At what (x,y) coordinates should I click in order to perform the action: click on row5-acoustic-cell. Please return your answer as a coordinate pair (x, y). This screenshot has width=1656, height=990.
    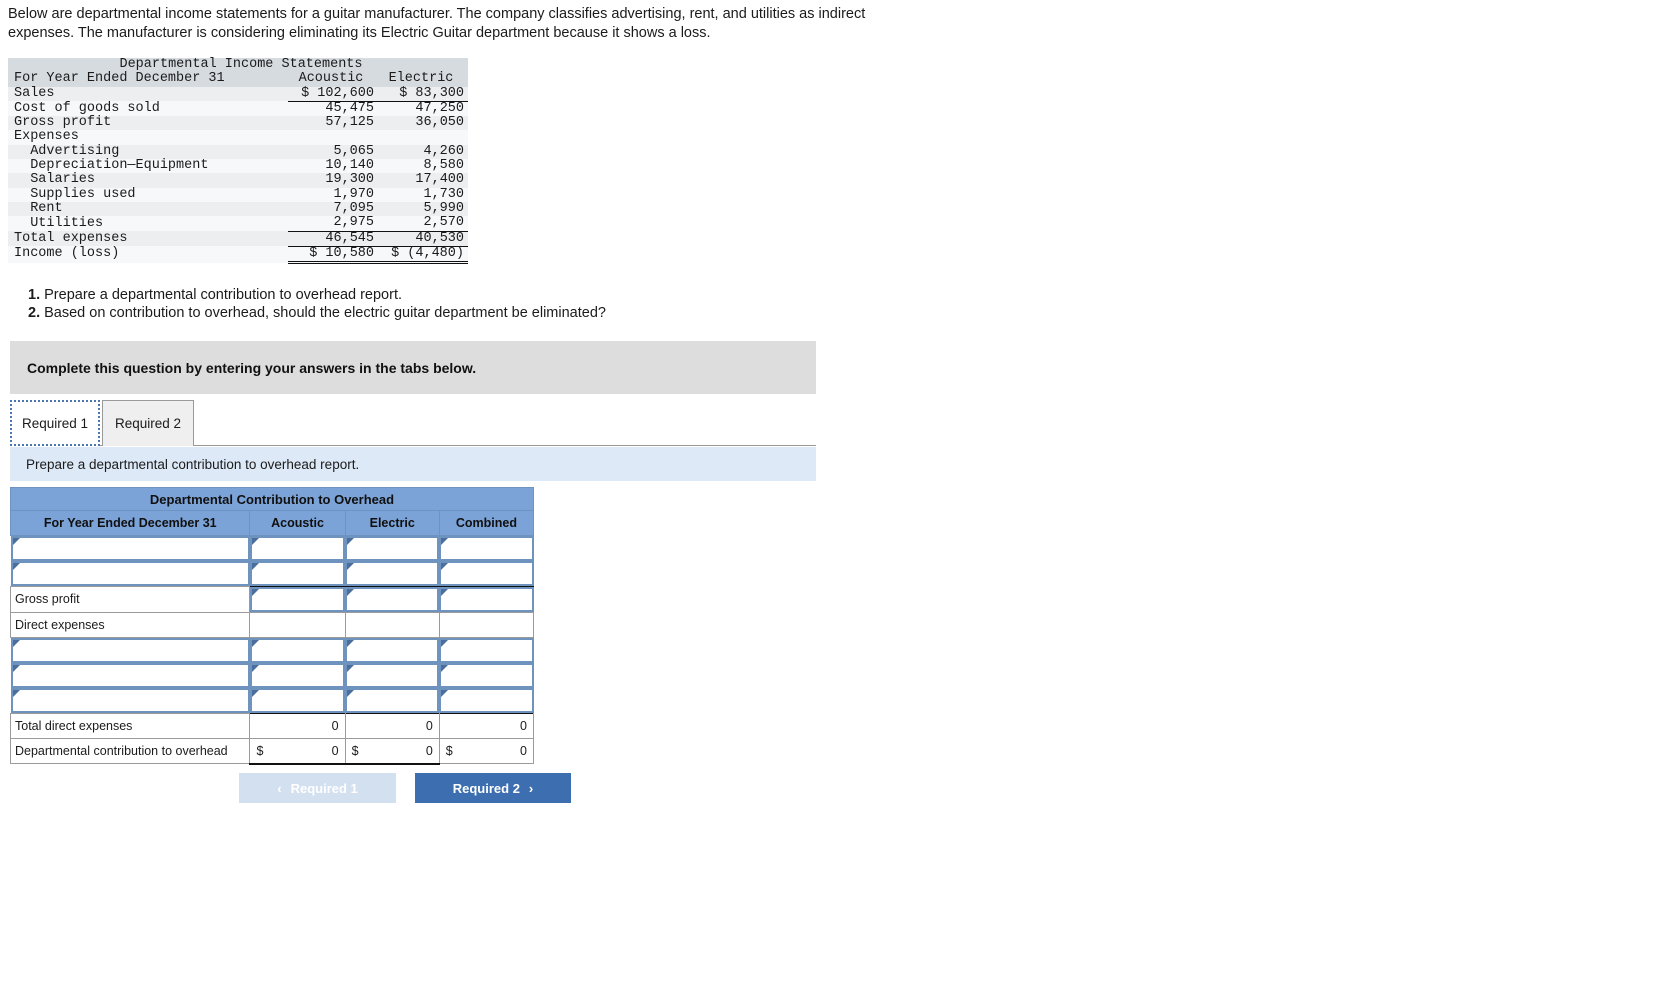
    Looking at the image, I should click on (297, 650).